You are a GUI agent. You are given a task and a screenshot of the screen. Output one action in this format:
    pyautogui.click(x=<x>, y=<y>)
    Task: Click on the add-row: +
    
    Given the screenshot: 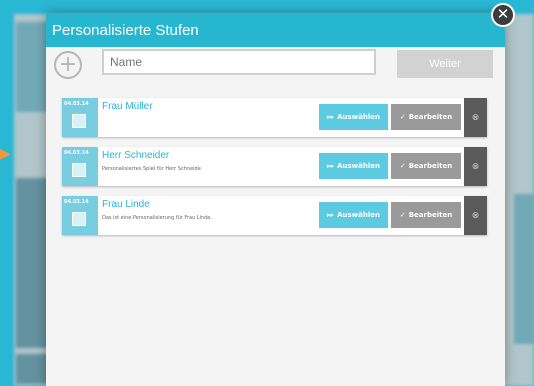 What is the action you would take?
    pyautogui.click(x=68, y=65)
    